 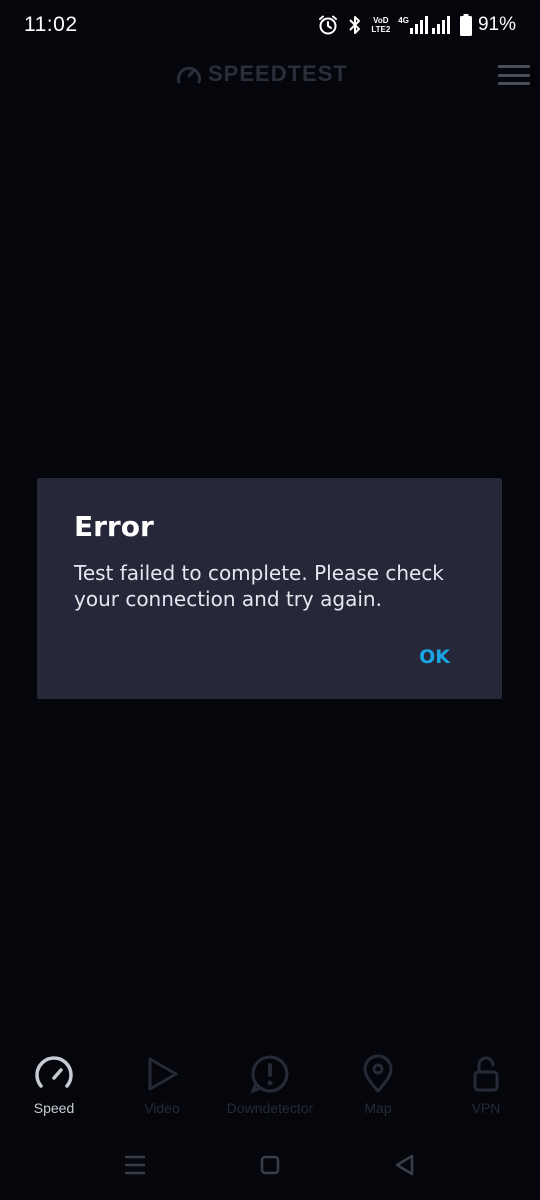 What do you see at coordinates (403, 20) in the screenshot?
I see `network-type-label: 4G` at bounding box center [403, 20].